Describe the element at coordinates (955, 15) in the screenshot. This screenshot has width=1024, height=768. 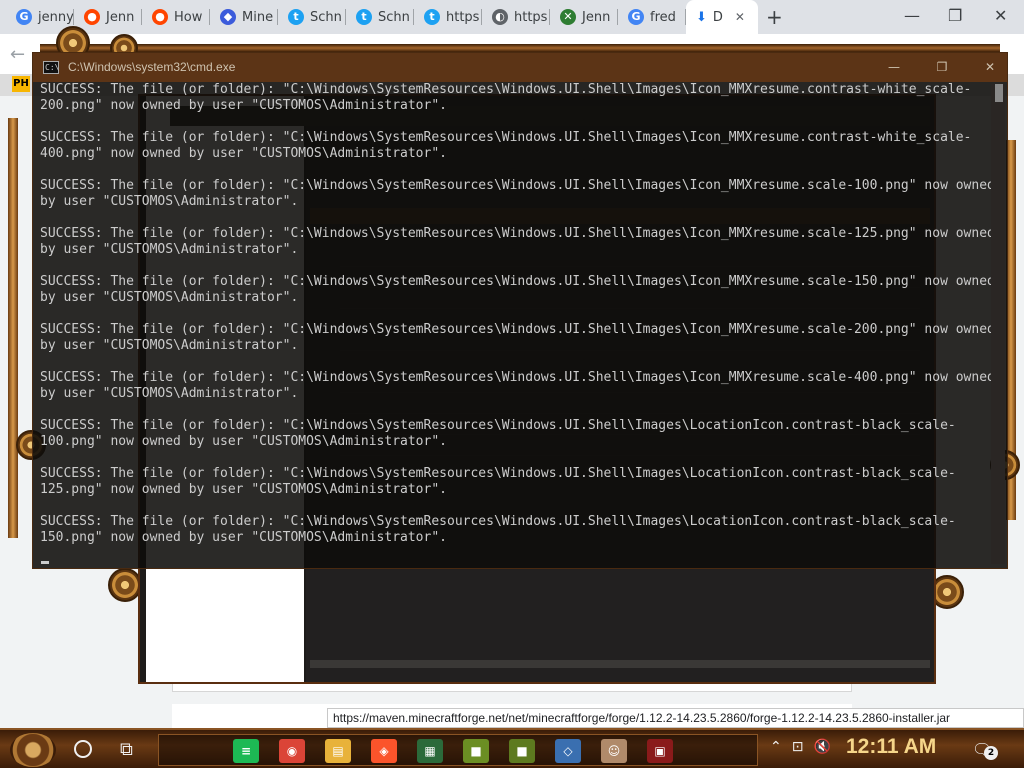
I see `browser-maximize-button: ❐` at that location.